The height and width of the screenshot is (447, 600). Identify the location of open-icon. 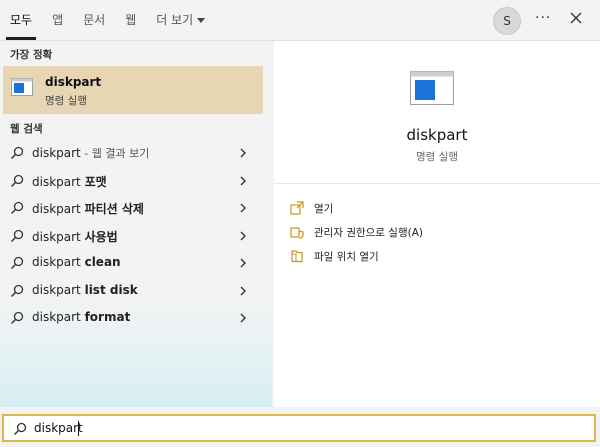
(297, 208).